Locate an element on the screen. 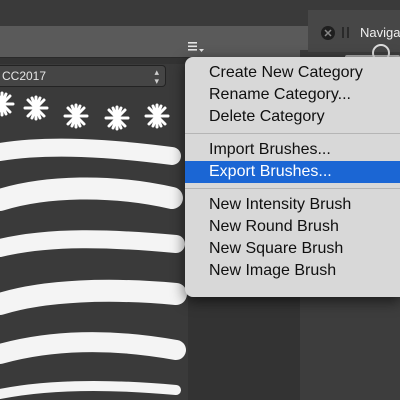 The image size is (400, 400). star-brush-row is located at coordinates (85, 111).